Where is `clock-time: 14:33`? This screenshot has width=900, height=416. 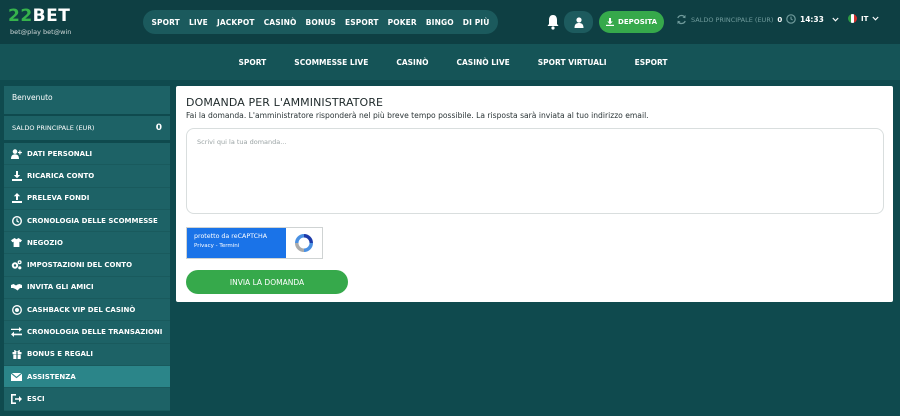
clock-time: 14:33 is located at coordinates (812, 19).